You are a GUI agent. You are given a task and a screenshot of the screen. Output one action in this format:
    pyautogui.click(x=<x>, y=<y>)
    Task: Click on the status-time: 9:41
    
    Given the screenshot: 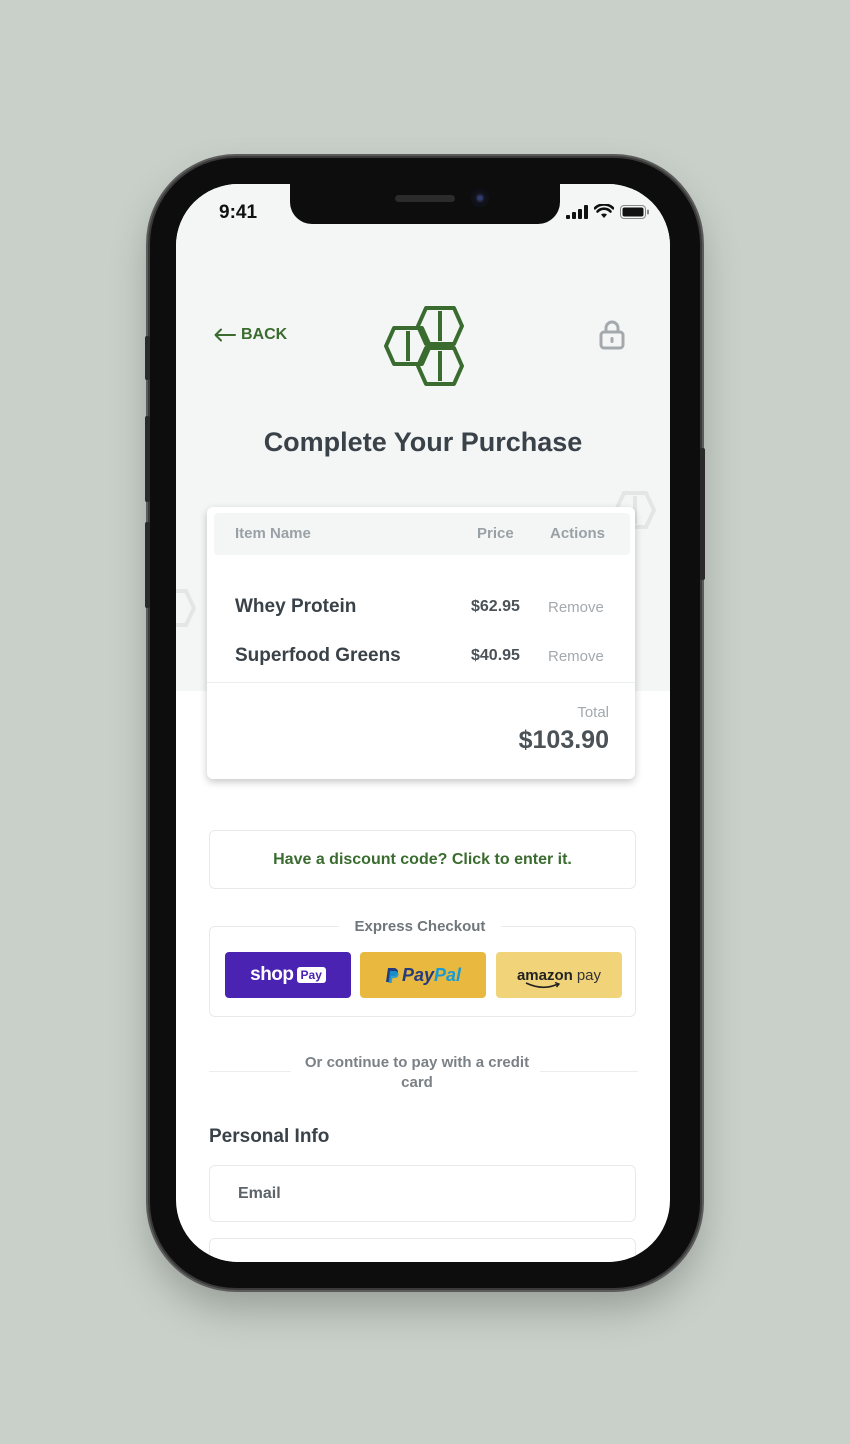 What is the action you would take?
    pyautogui.click(x=238, y=212)
    